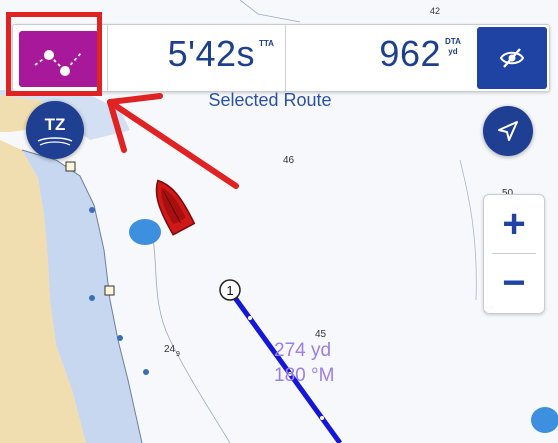 This screenshot has height=443, width=558. I want to click on waypoint-number: 1, so click(229, 290).